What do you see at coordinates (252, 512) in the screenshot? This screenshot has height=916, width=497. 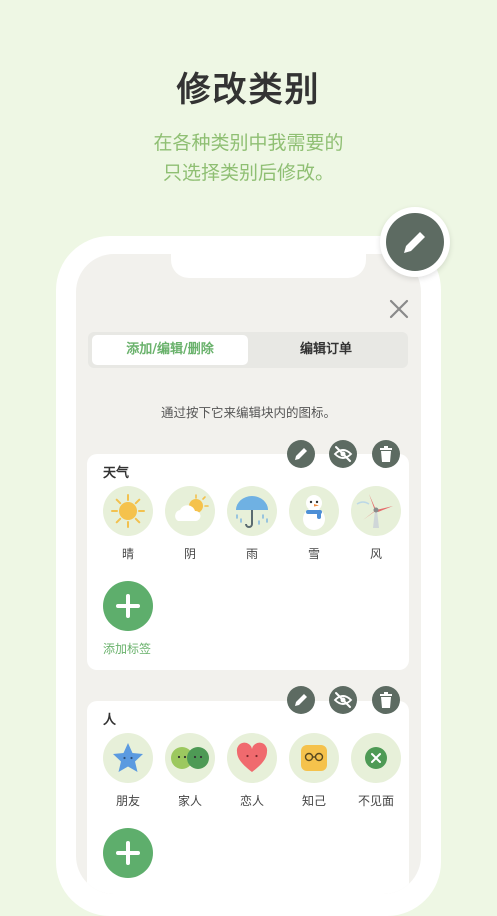 I see `umbrella-rain-icon` at bounding box center [252, 512].